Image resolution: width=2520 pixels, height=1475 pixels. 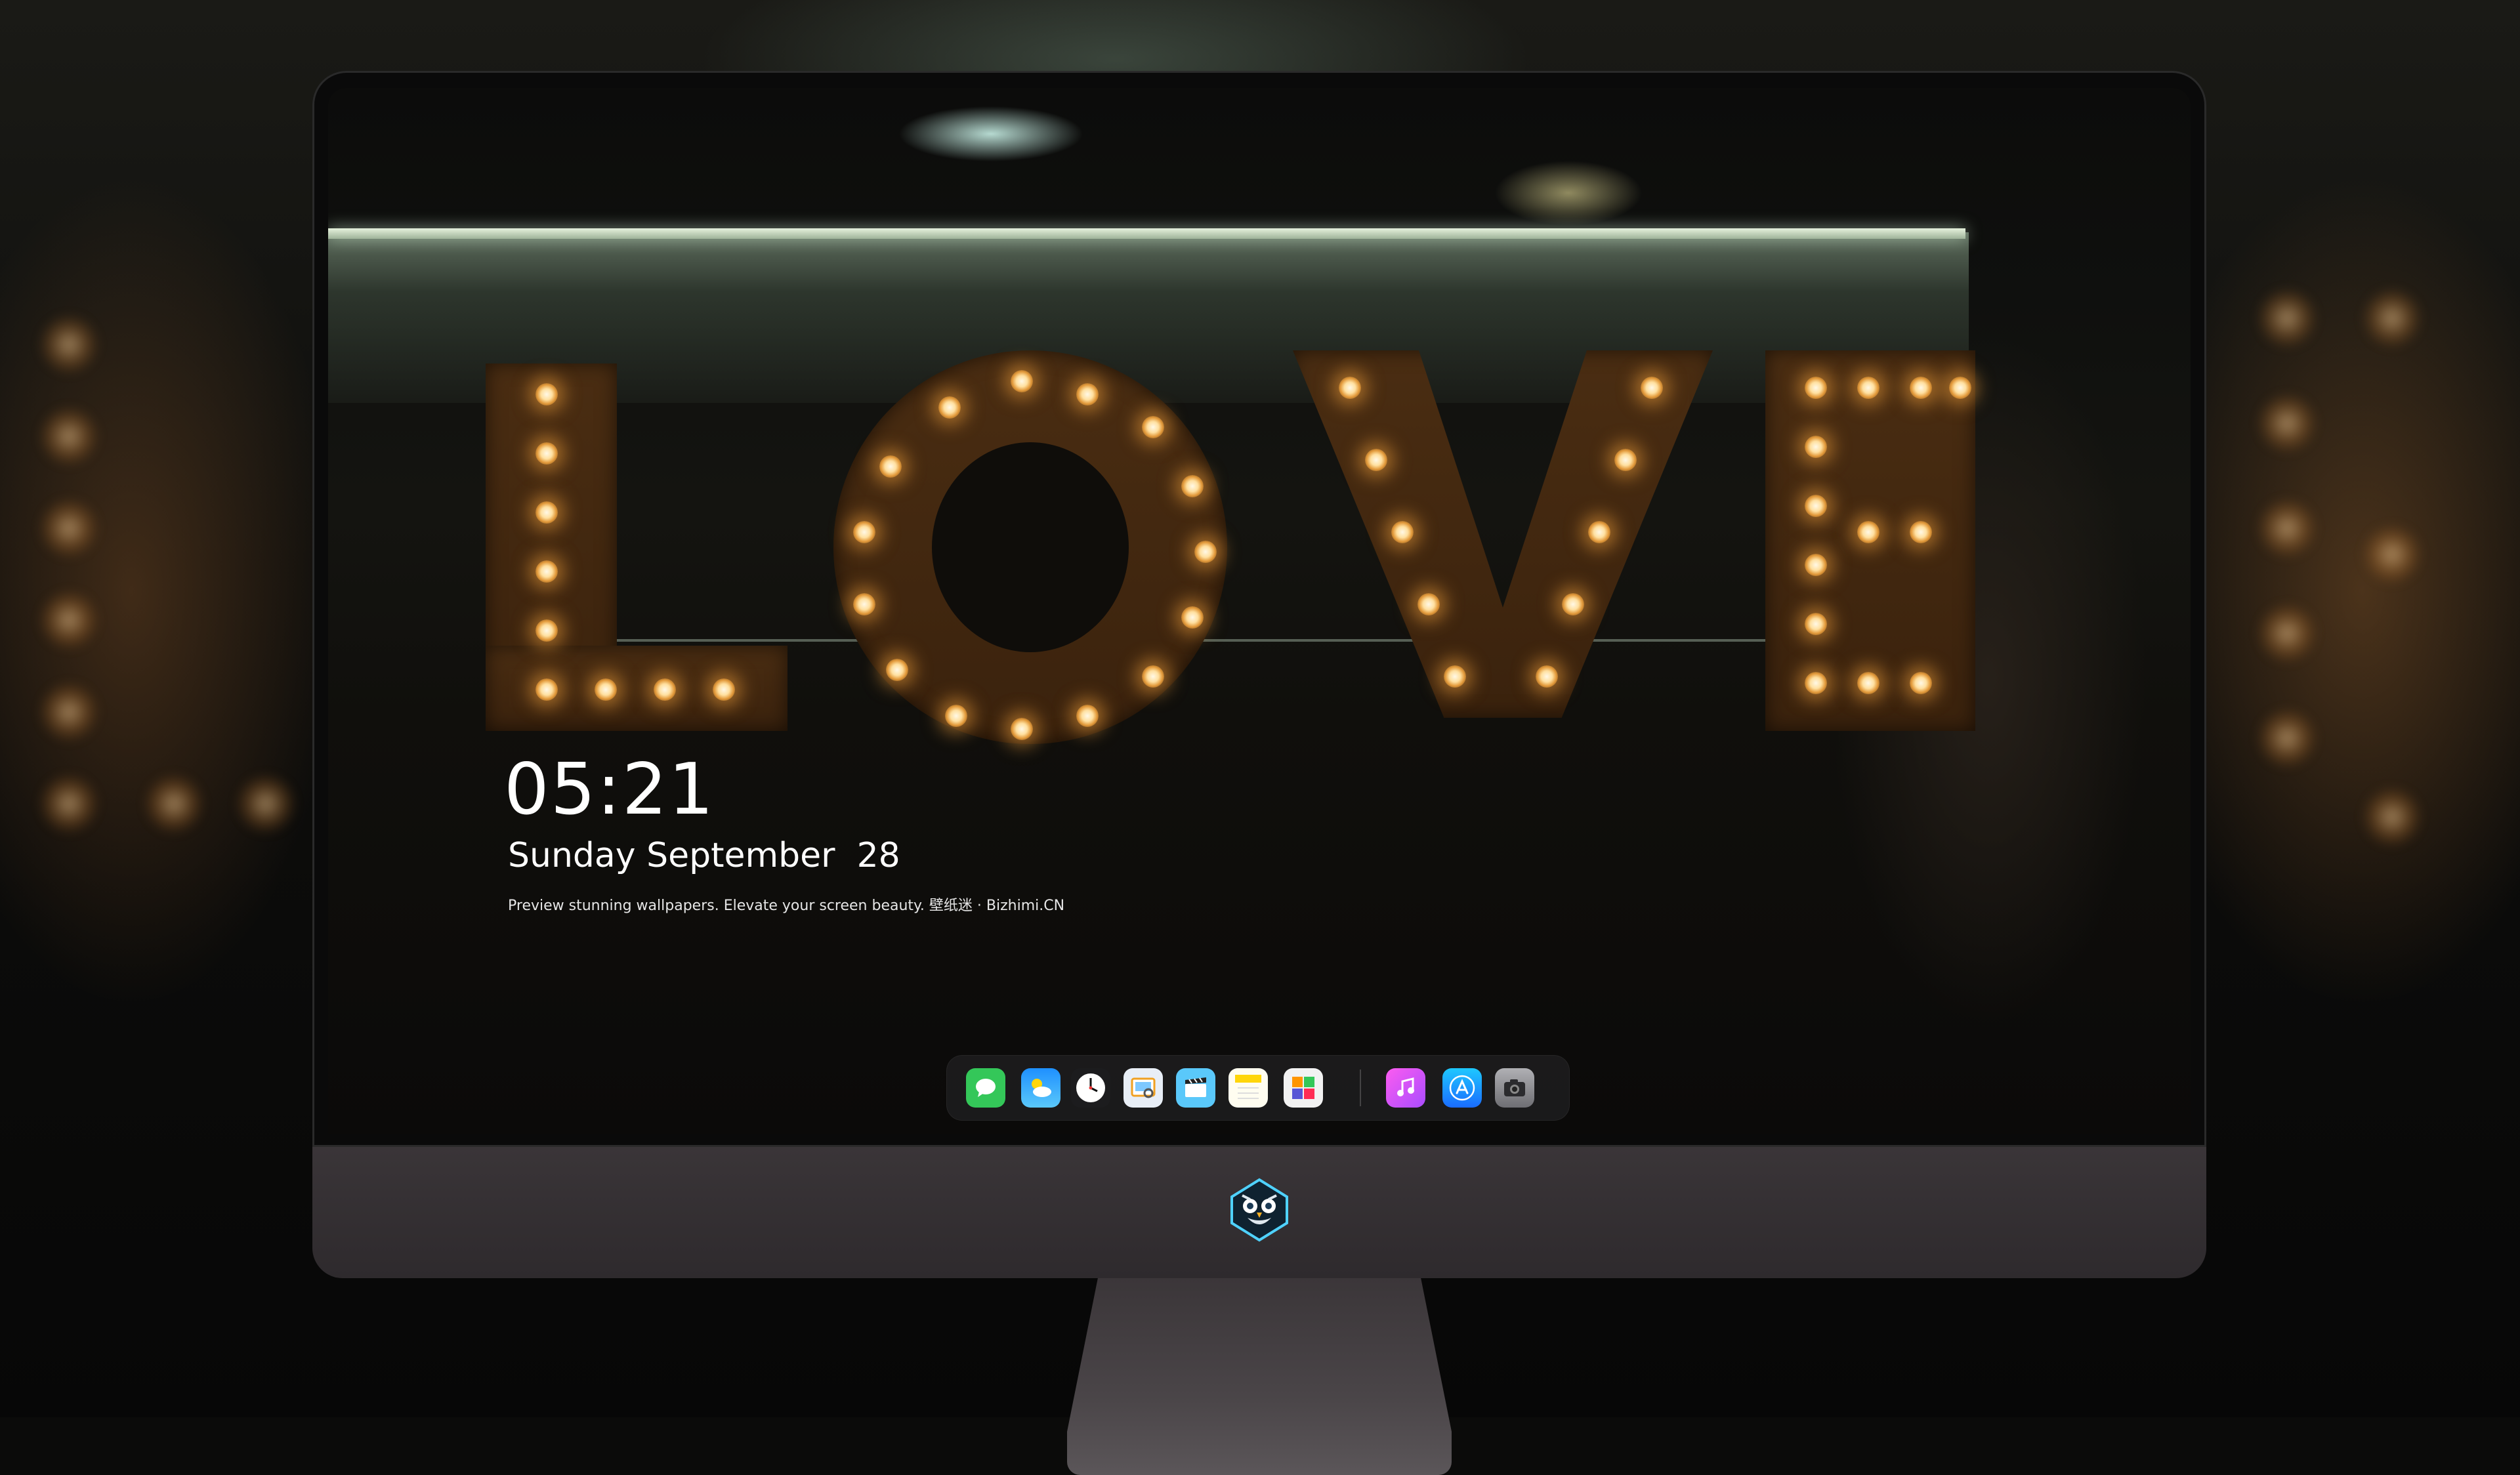 I want to click on preview-icon, so click(x=1143, y=1088).